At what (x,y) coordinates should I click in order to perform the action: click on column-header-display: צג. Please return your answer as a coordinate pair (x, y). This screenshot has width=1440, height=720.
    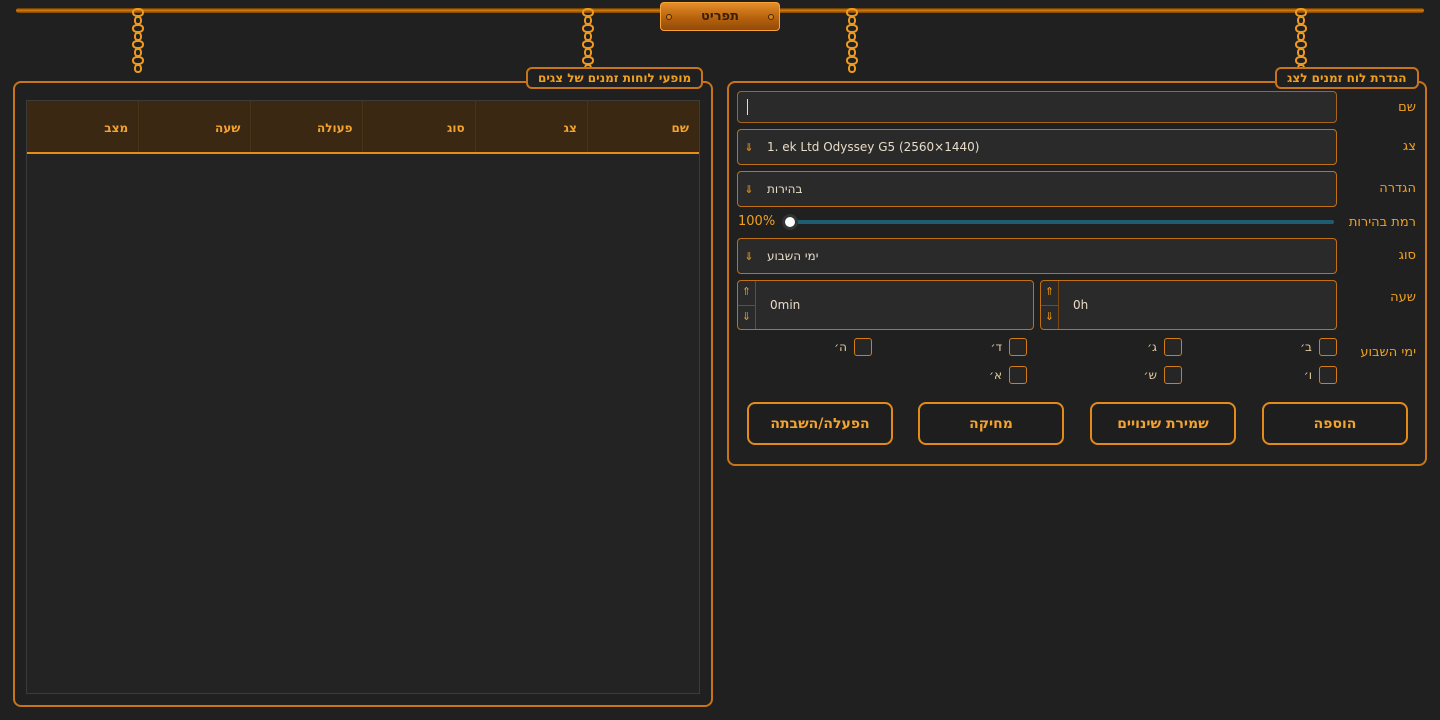
    Looking at the image, I should click on (530, 126).